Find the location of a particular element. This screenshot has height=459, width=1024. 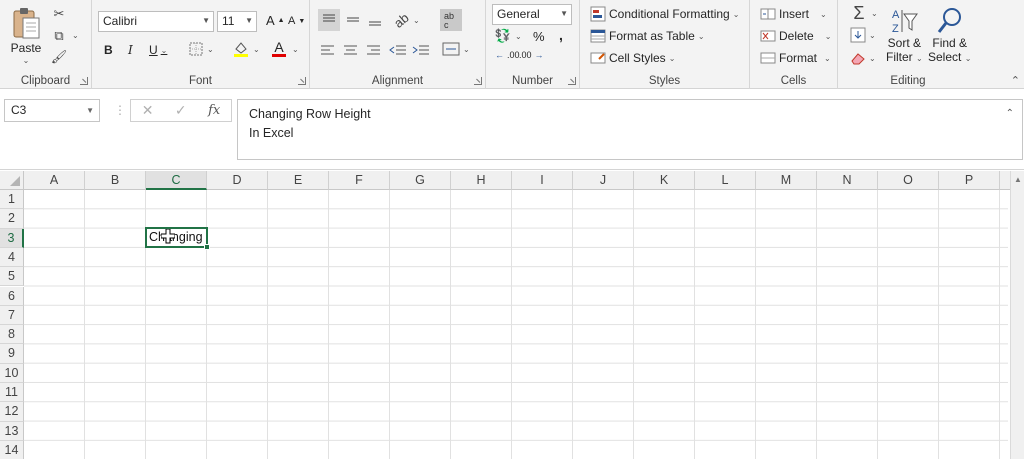

row-header-11: 11 is located at coordinates (12, 393).